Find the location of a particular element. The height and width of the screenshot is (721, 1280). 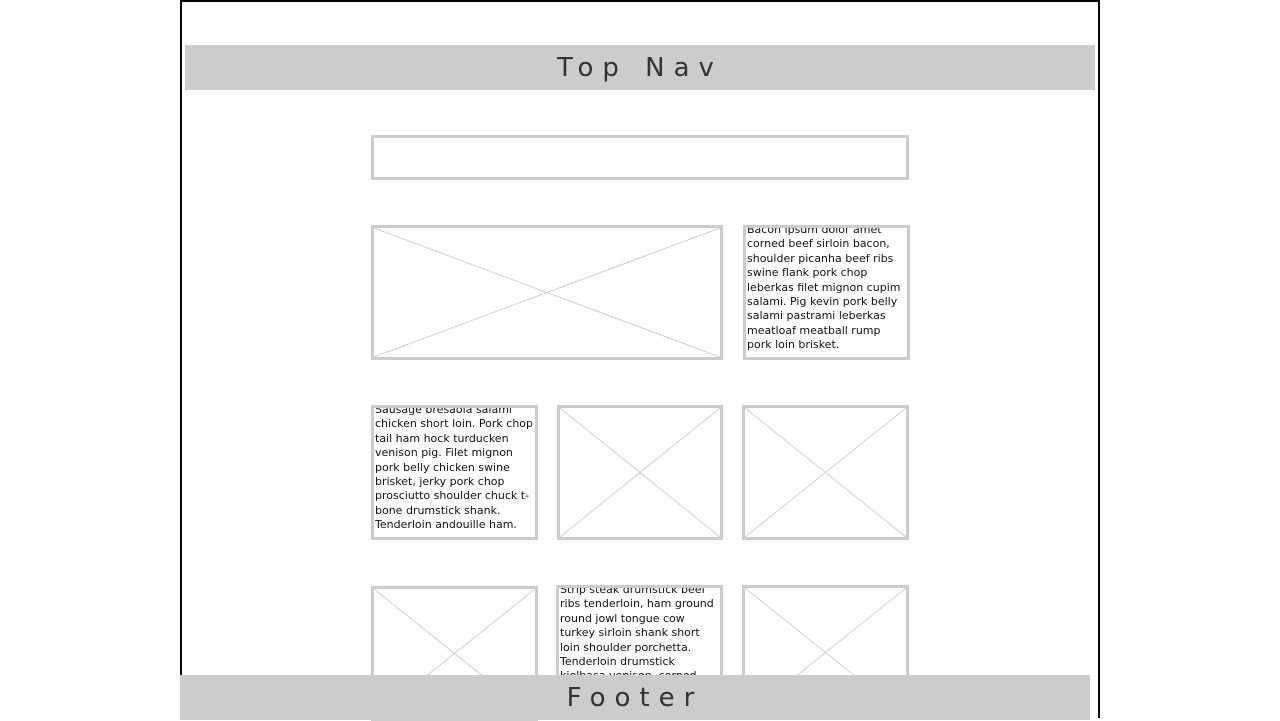

top-nav: Top Nav is located at coordinates (640, 67).